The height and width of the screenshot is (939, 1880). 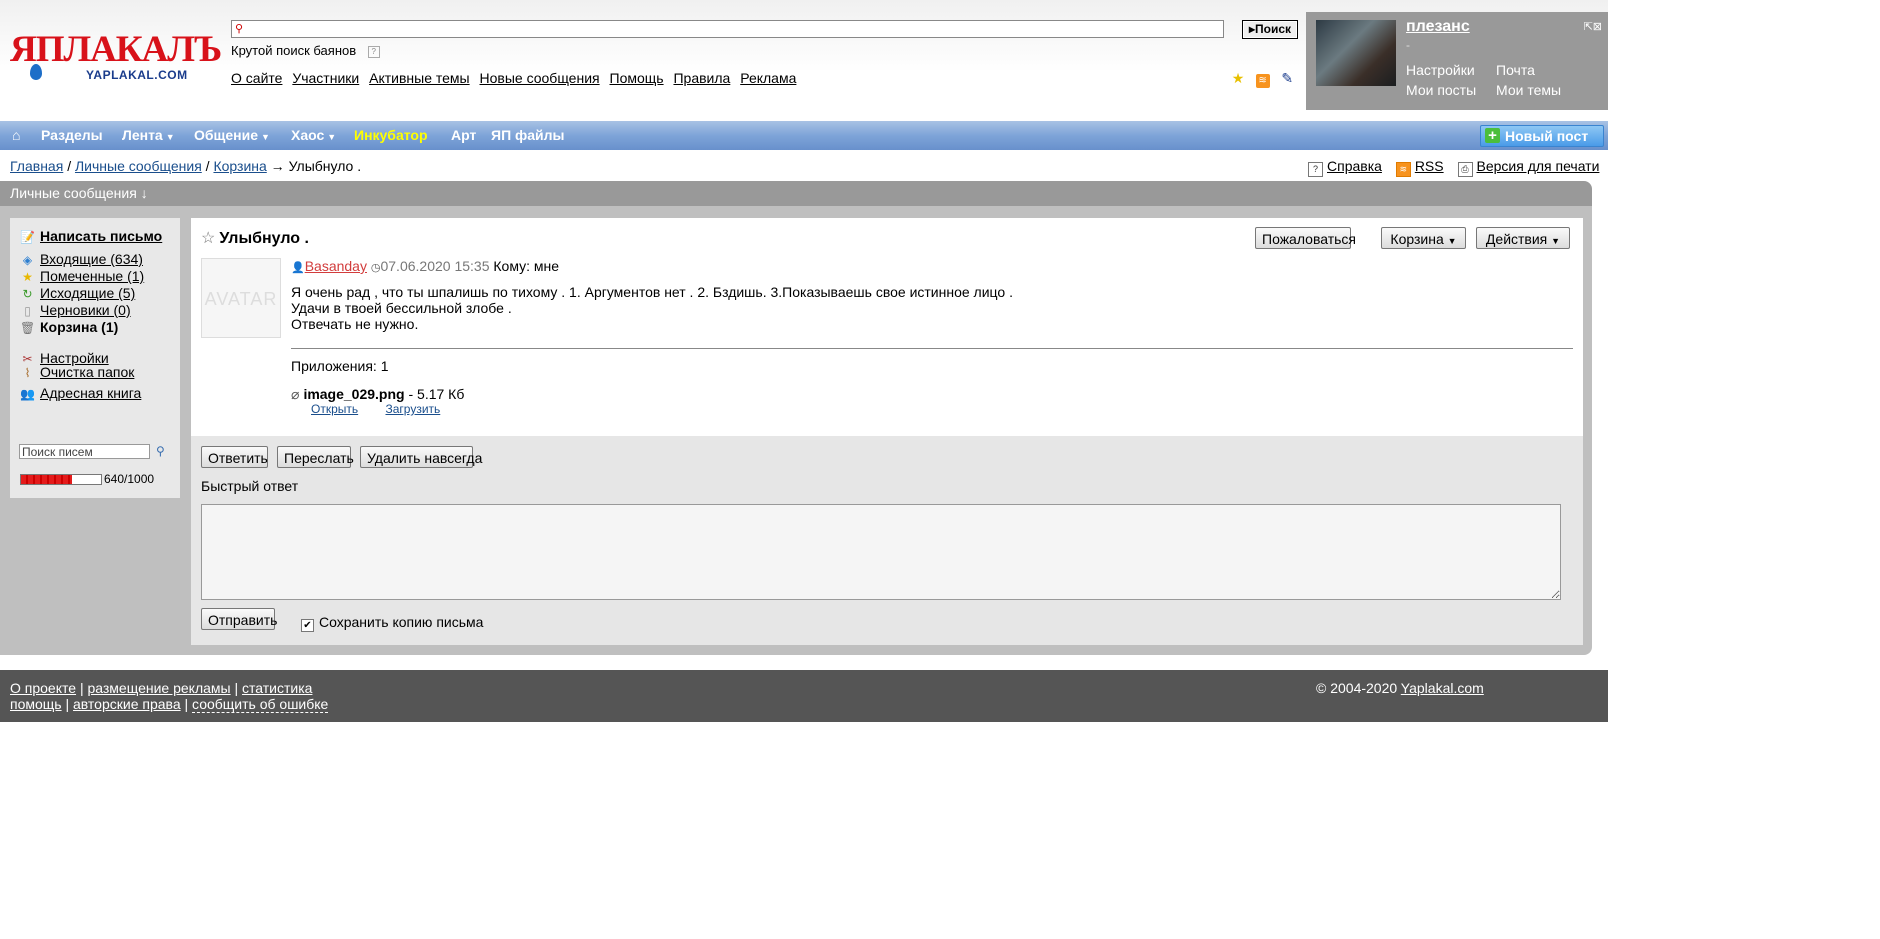 I want to click on trash-icon: 🗑, so click(x=28, y=328).